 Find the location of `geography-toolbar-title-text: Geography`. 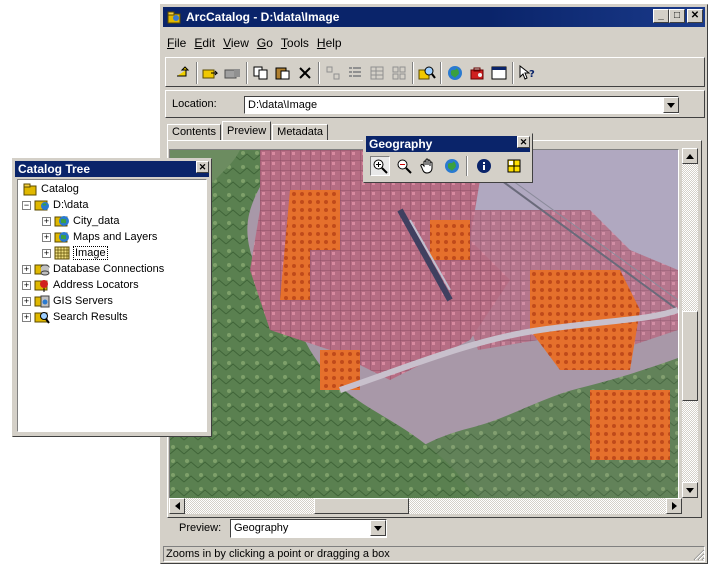

geography-toolbar-title-text: Geography is located at coordinates (401, 144).